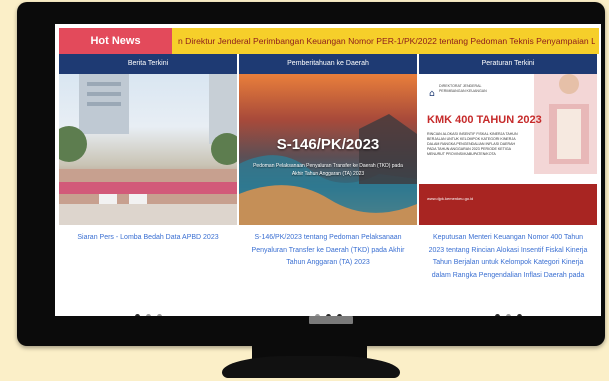  I want to click on ministry-logo-text: DIREKTORAT JENDERAL PERIMBANGAN KEUANGAN, so click(463, 88).